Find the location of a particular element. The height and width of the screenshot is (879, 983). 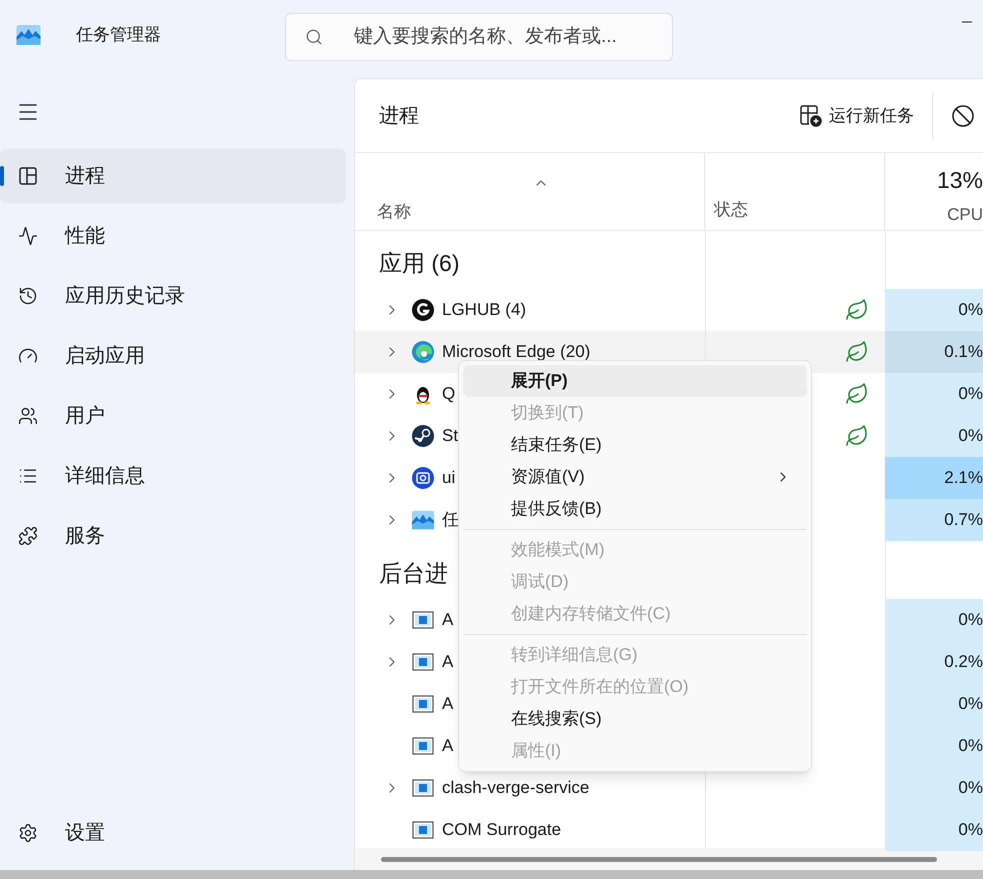

process-name: 任 is located at coordinates (450, 520).